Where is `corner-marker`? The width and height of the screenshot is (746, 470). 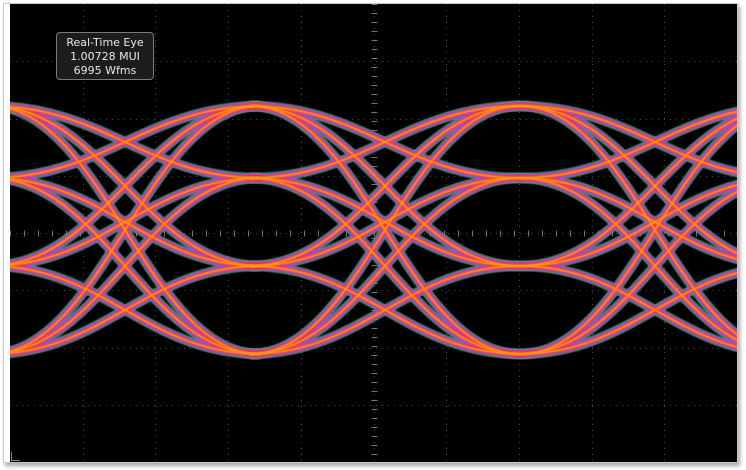 corner-marker is located at coordinates (15, 456).